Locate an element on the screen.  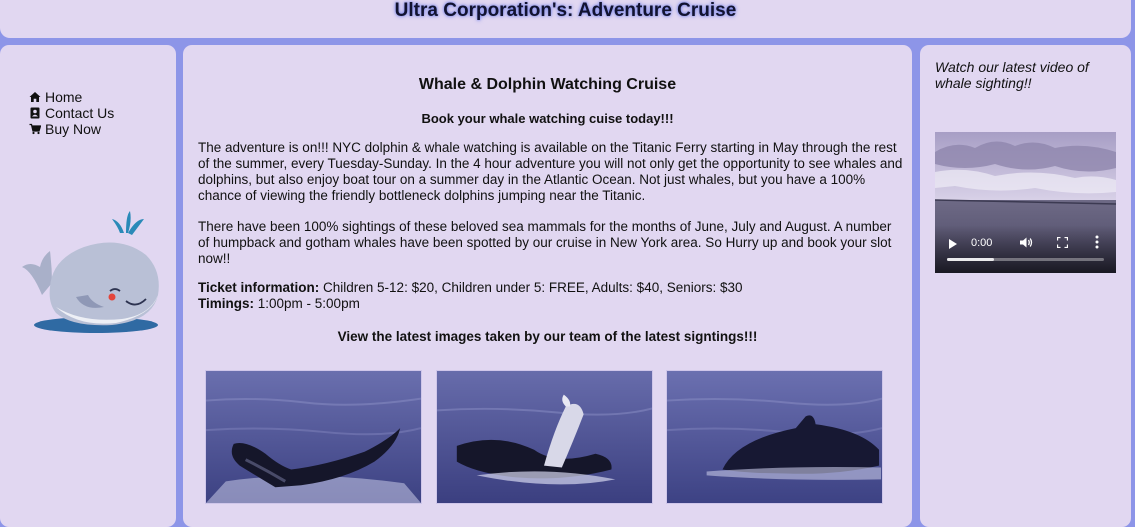
whale-illustration is located at coordinates (90, 272).